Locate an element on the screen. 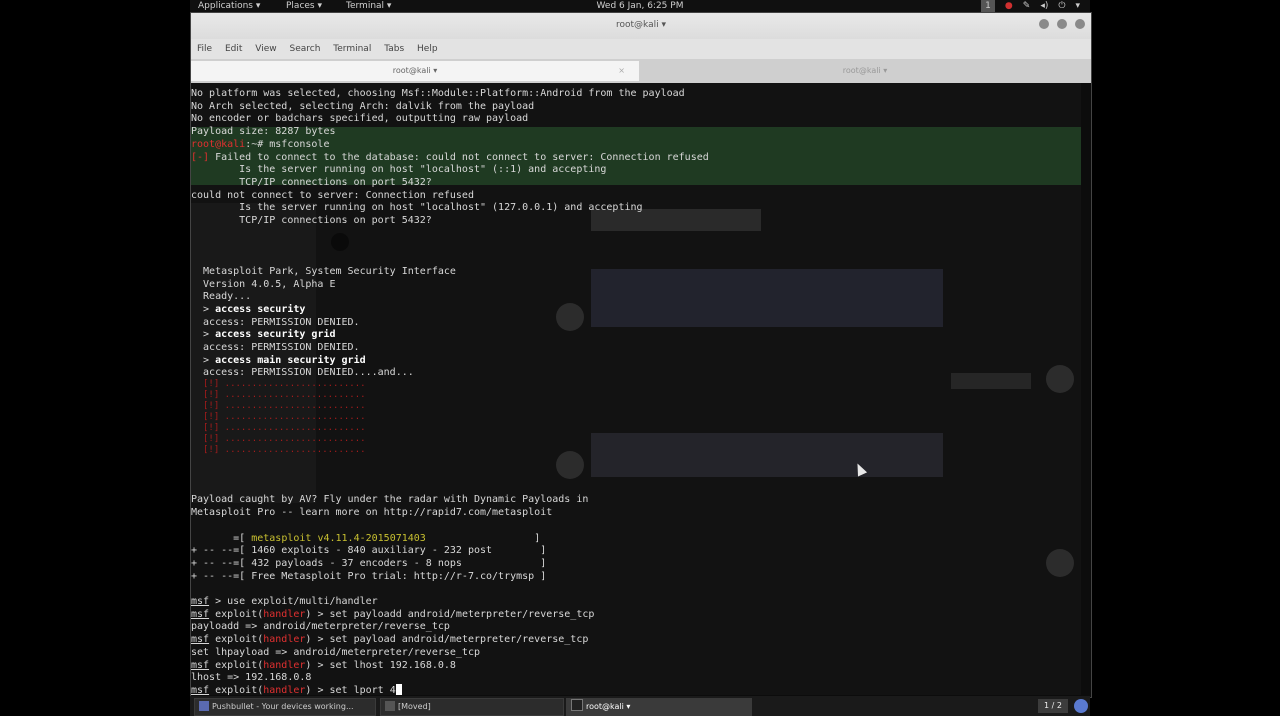 The image size is (1280, 716). browser-icon is located at coordinates (204, 706).